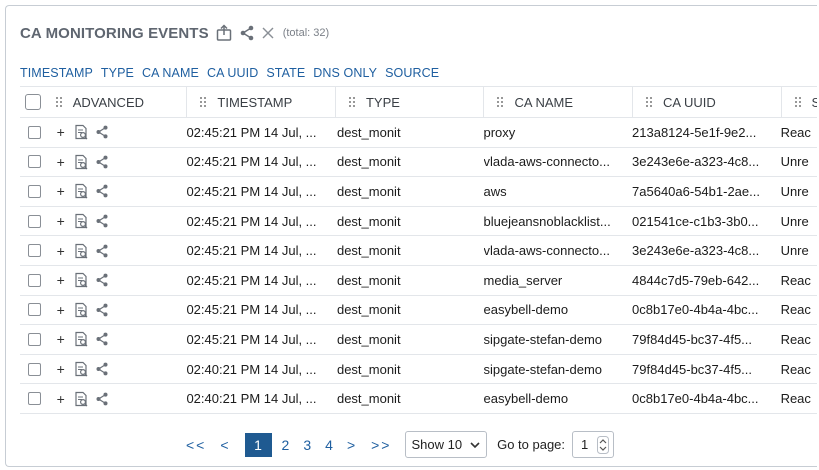 The width and height of the screenshot is (819, 470). Describe the element at coordinates (352, 445) in the screenshot. I see `next-page-button: >` at that location.